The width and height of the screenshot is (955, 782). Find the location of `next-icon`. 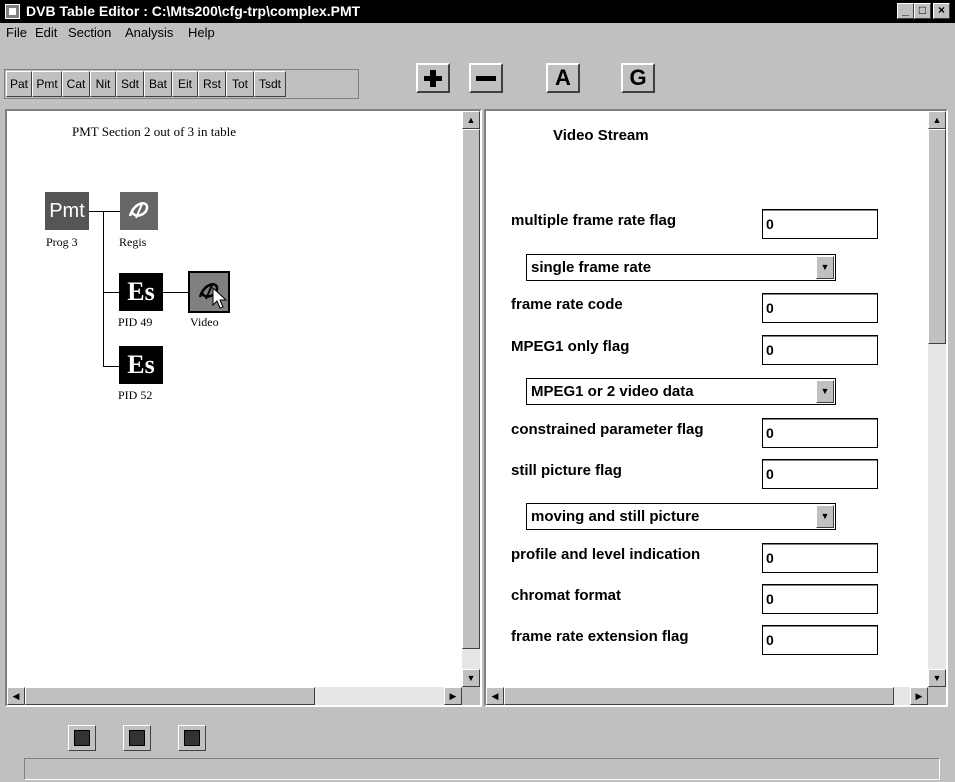

next-icon is located at coordinates (192, 738).